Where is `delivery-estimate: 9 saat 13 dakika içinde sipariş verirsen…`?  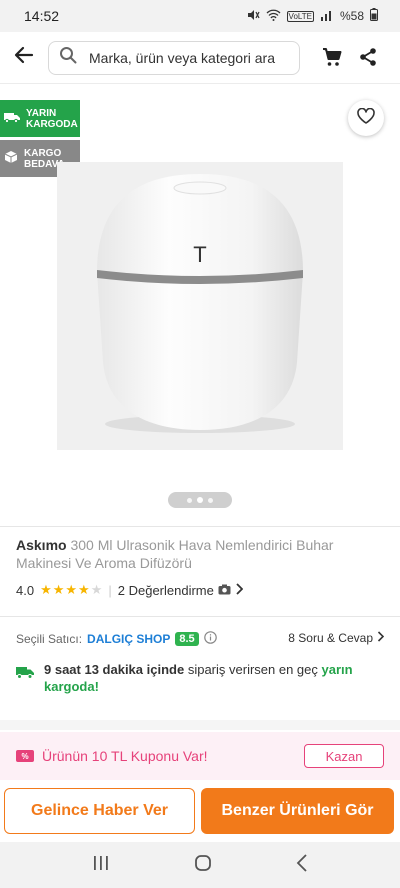
delivery-estimate: 9 saat 13 dakika içinde sipariş verirsen… is located at coordinates (200, 678).